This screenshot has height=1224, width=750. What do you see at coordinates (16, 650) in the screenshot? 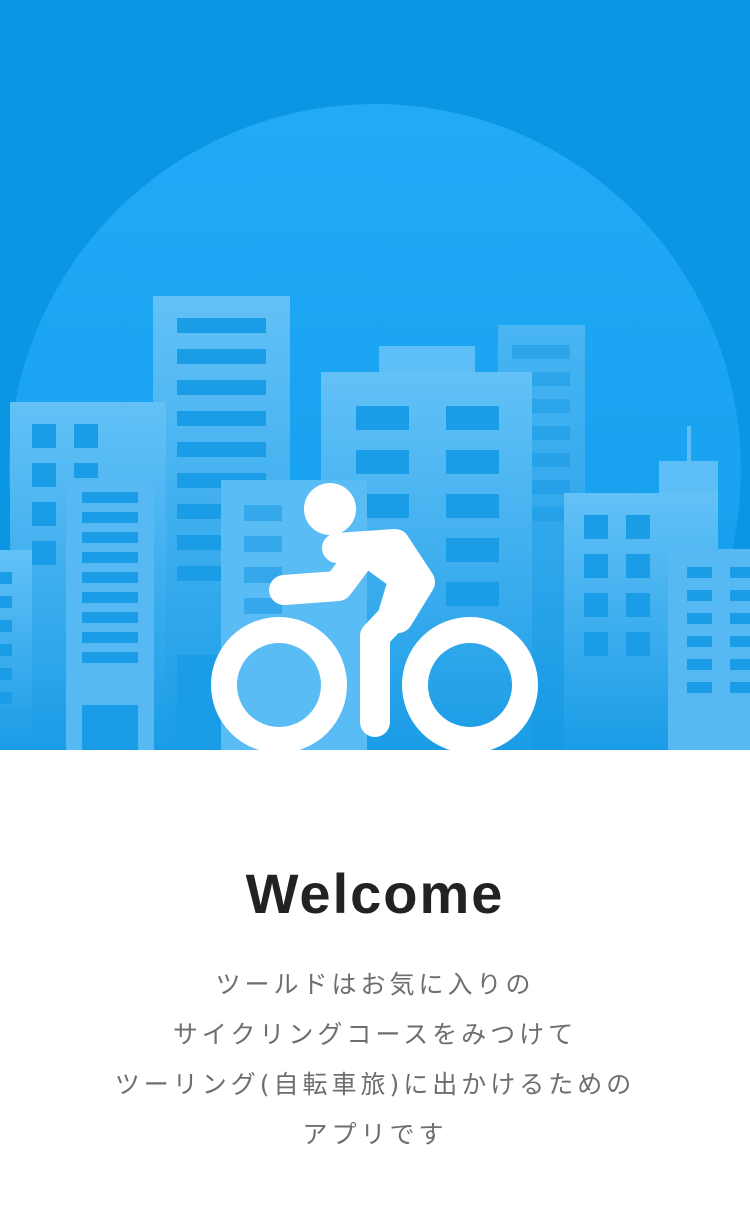
I see `building-left-edge` at bounding box center [16, 650].